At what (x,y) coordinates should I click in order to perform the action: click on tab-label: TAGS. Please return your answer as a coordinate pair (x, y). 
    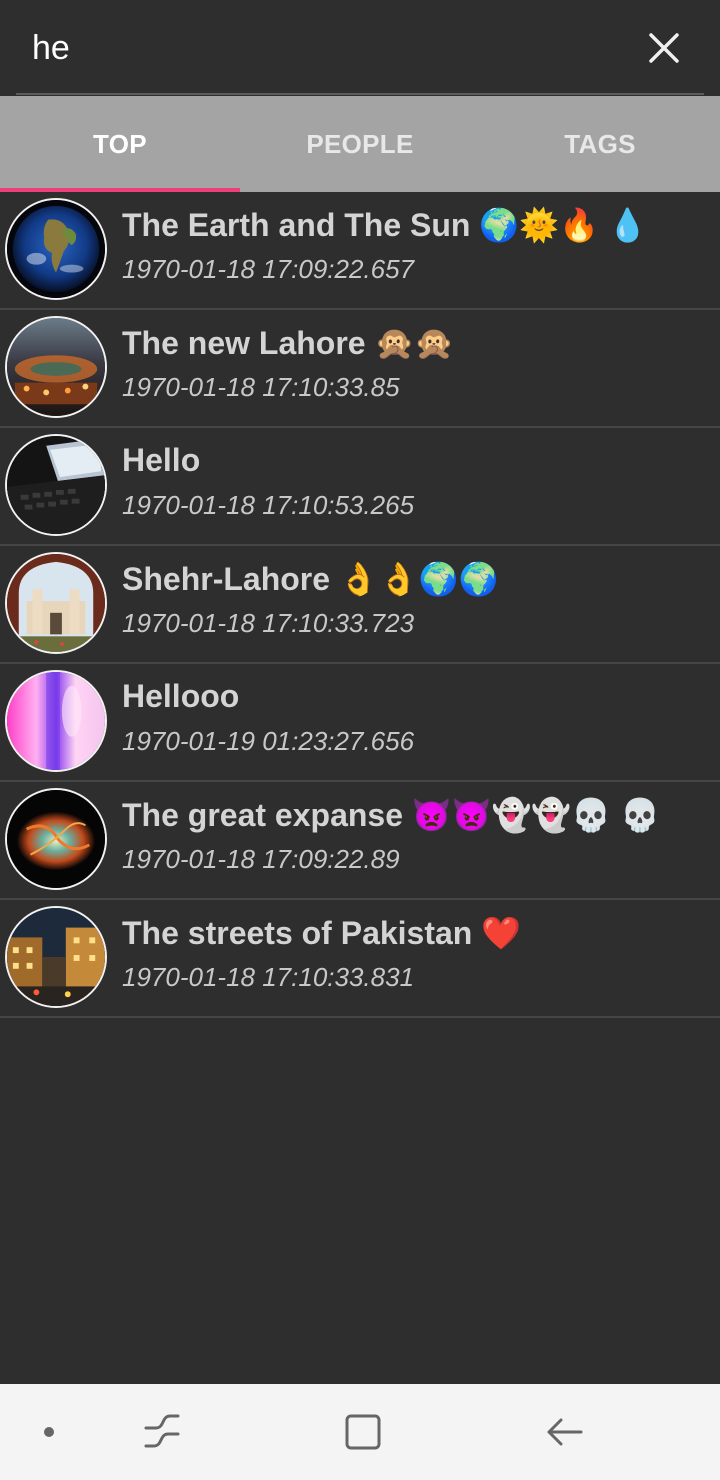
    Looking at the image, I should click on (600, 143).